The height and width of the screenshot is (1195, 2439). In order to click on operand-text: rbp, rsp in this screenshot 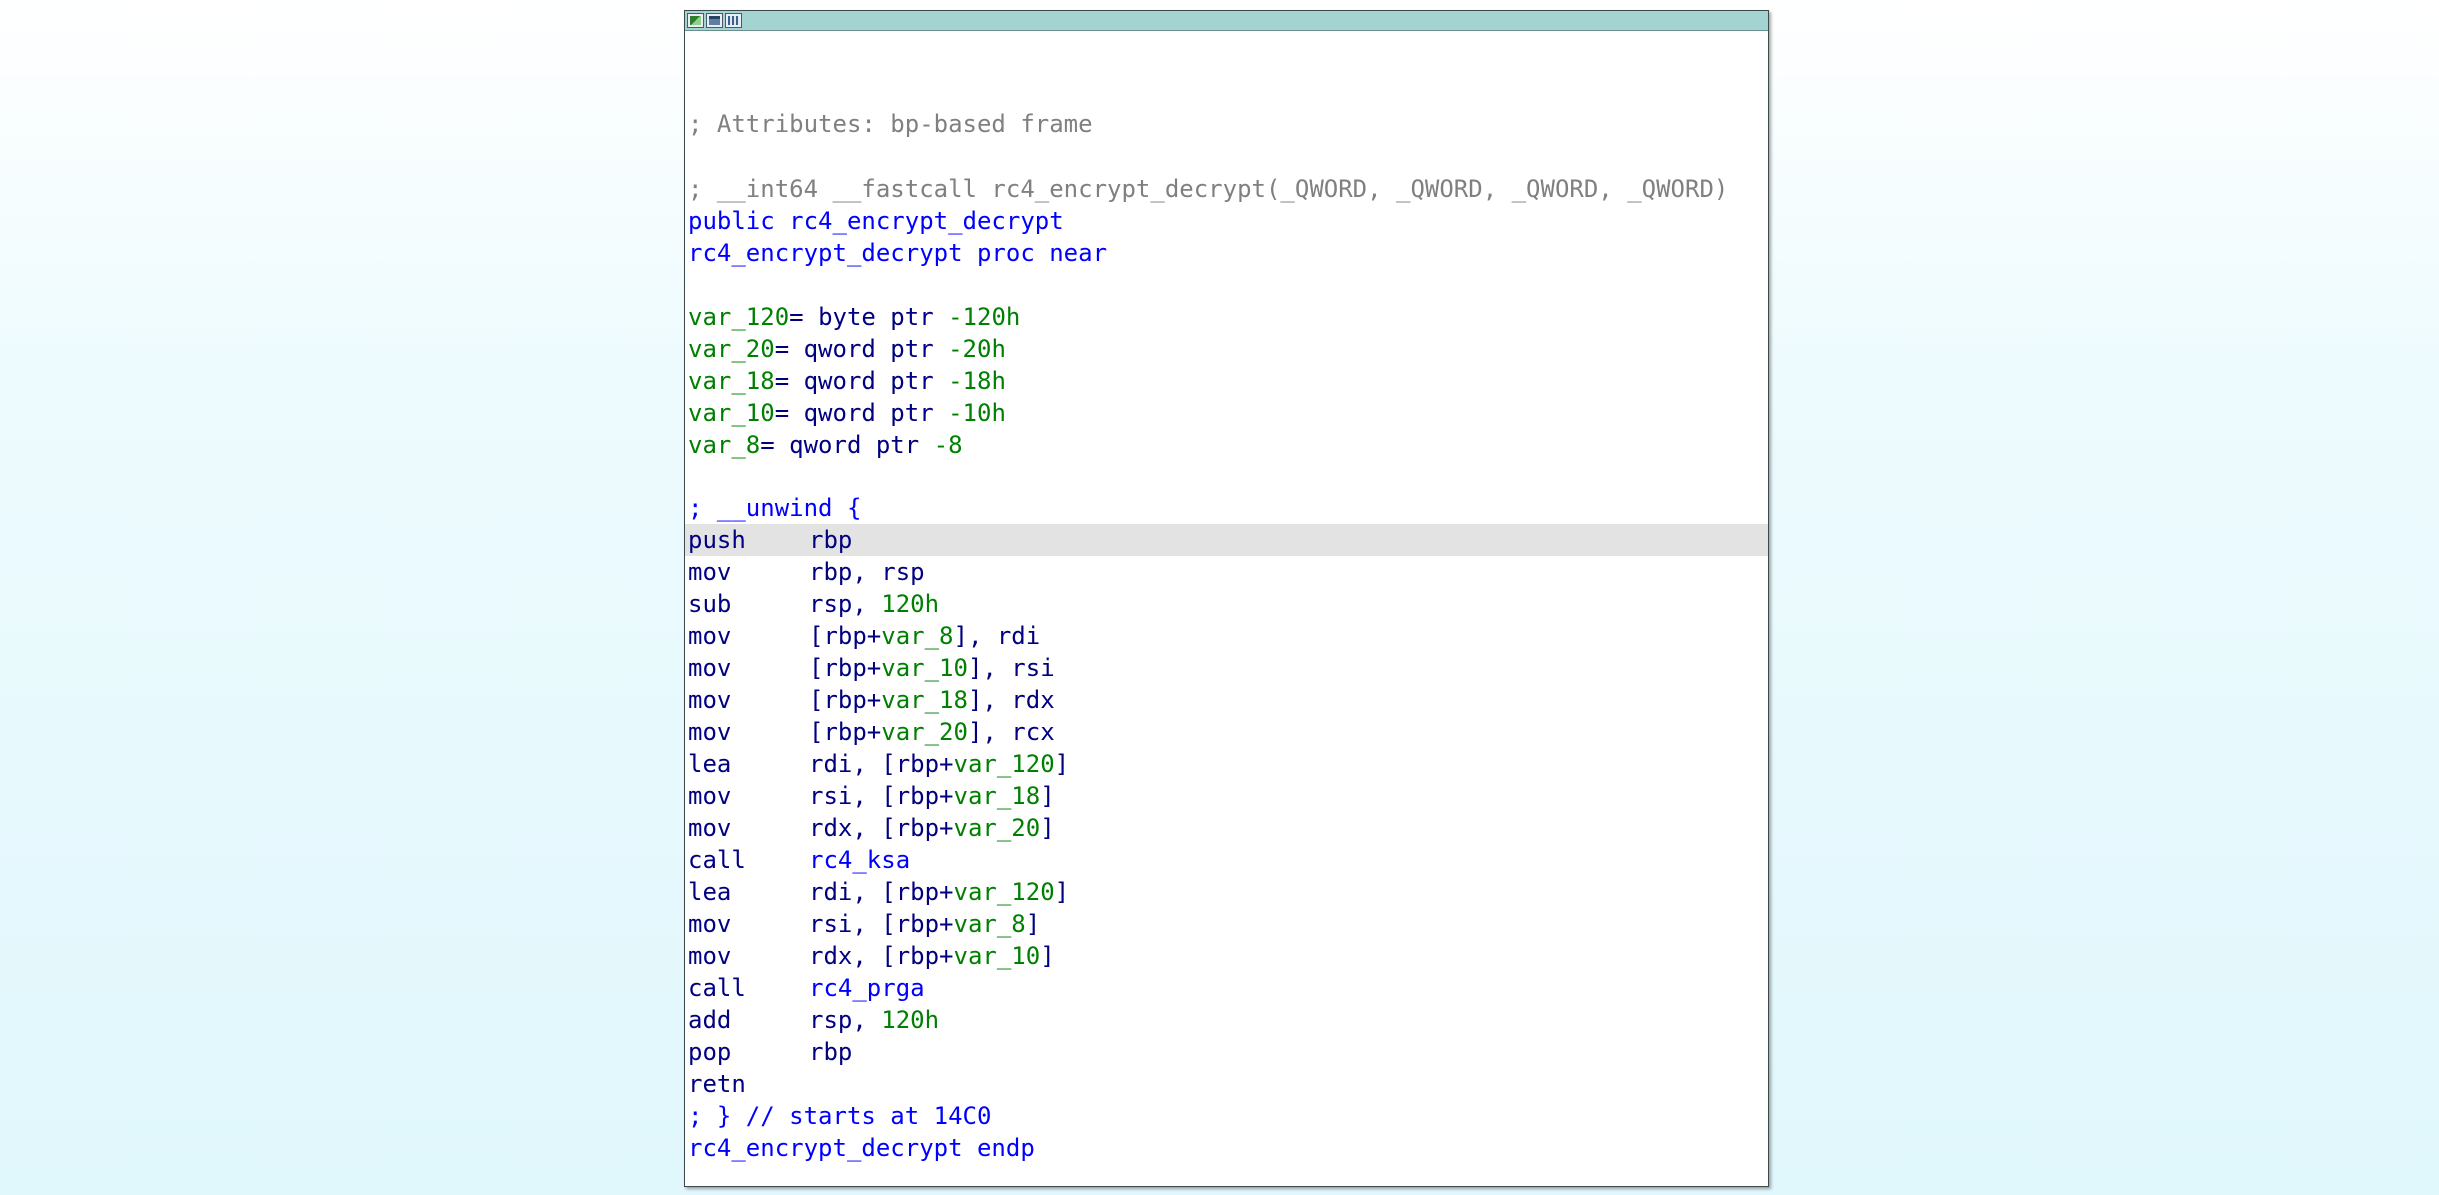, I will do `click(867, 572)`.